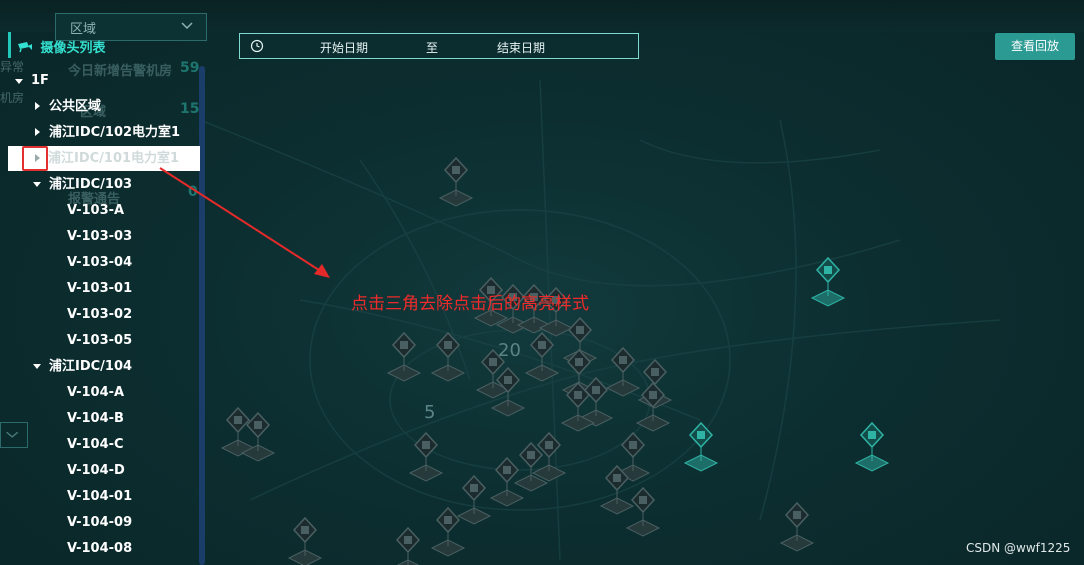  I want to click on annotation-arrow, so click(244, 222).